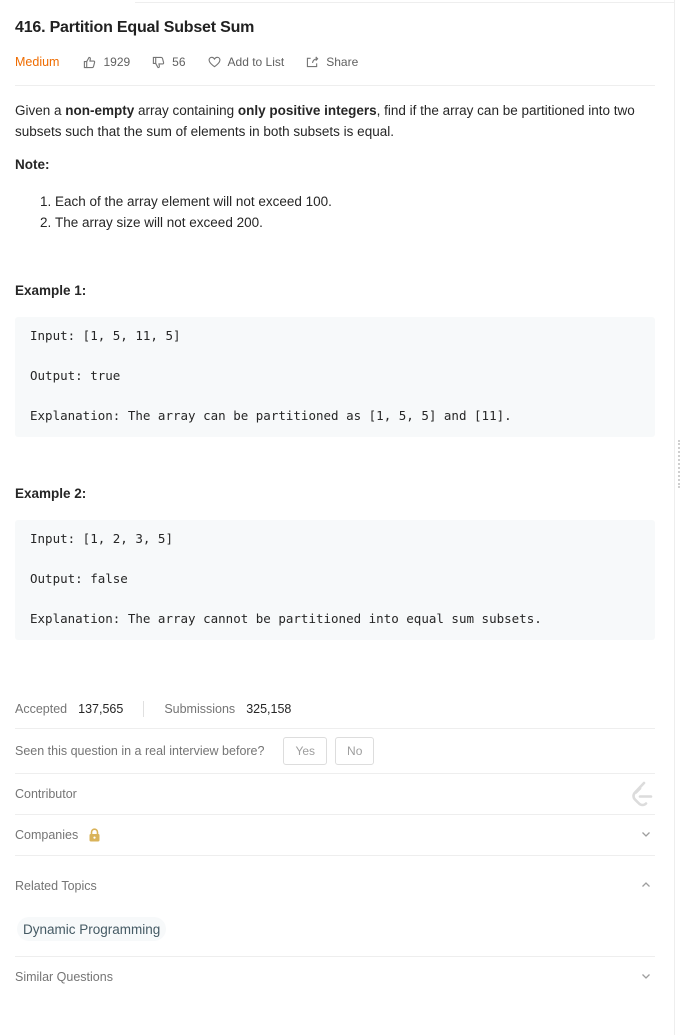 This screenshot has height=1035, width=688. Describe the element at coordinates (117, 62) in the screenshot. I see `like-count: 1929` at that location.